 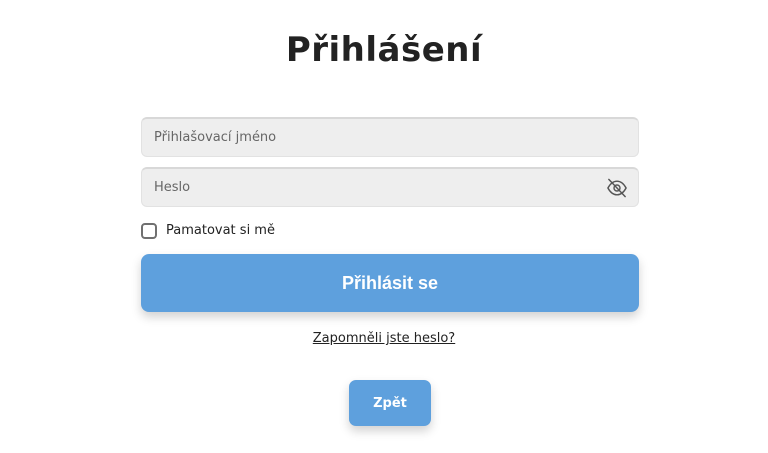 I want to click on forgot-password-link: Zapomněli jste heslo?, so click(x=384, y=338).